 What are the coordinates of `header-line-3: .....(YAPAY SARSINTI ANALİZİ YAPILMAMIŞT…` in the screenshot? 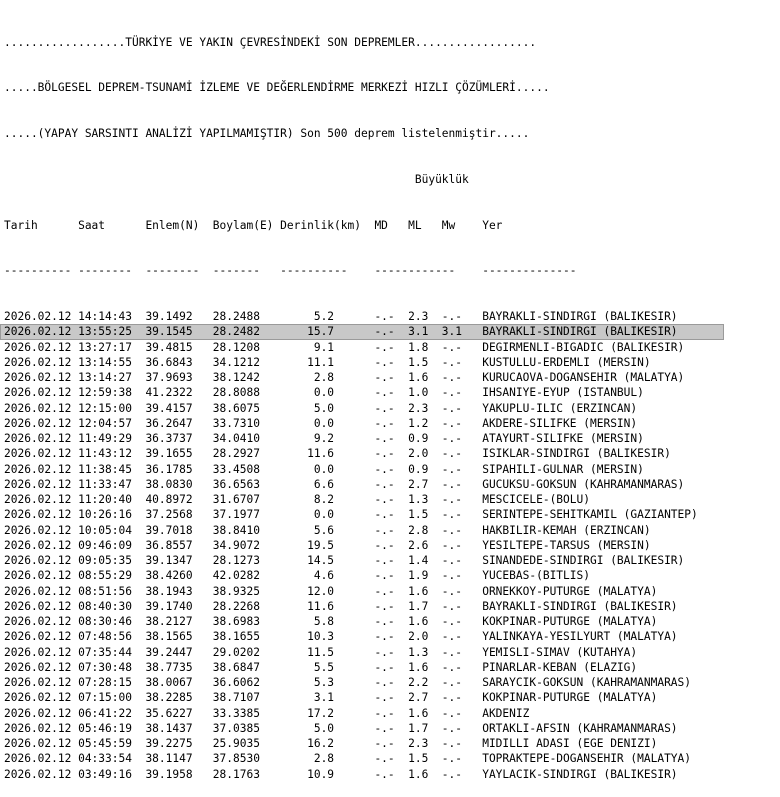 It's located at (267, 133).